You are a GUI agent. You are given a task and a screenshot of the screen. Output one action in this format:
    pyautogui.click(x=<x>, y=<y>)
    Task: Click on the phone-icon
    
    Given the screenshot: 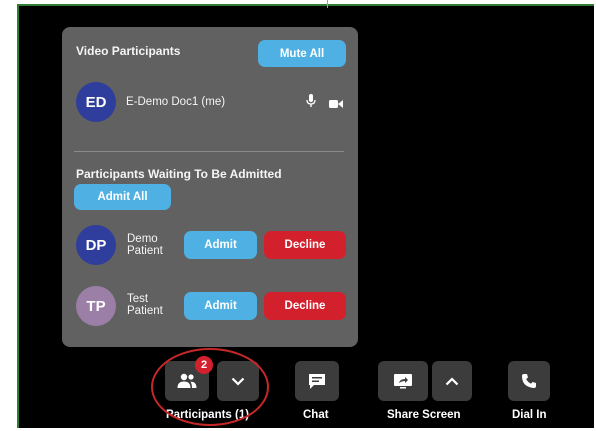 What is the action you would take?
    pyautogui.click(x=529, y=381)
    